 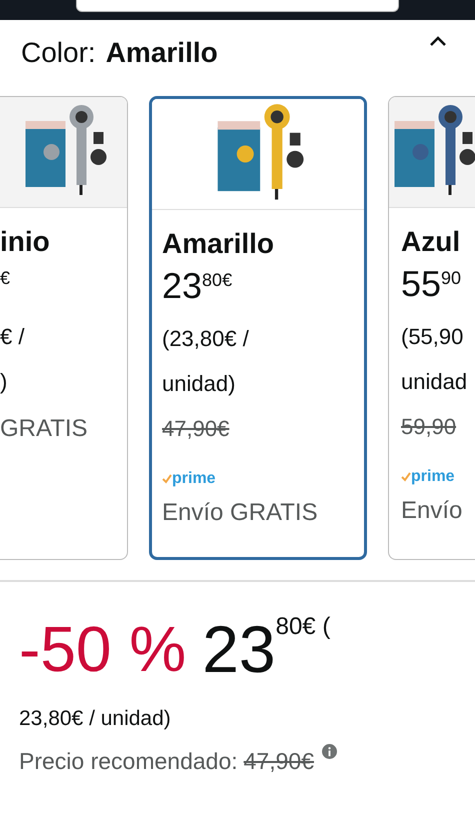 I want to click on unit-price-text: unidad, so click(x=434, y=382).